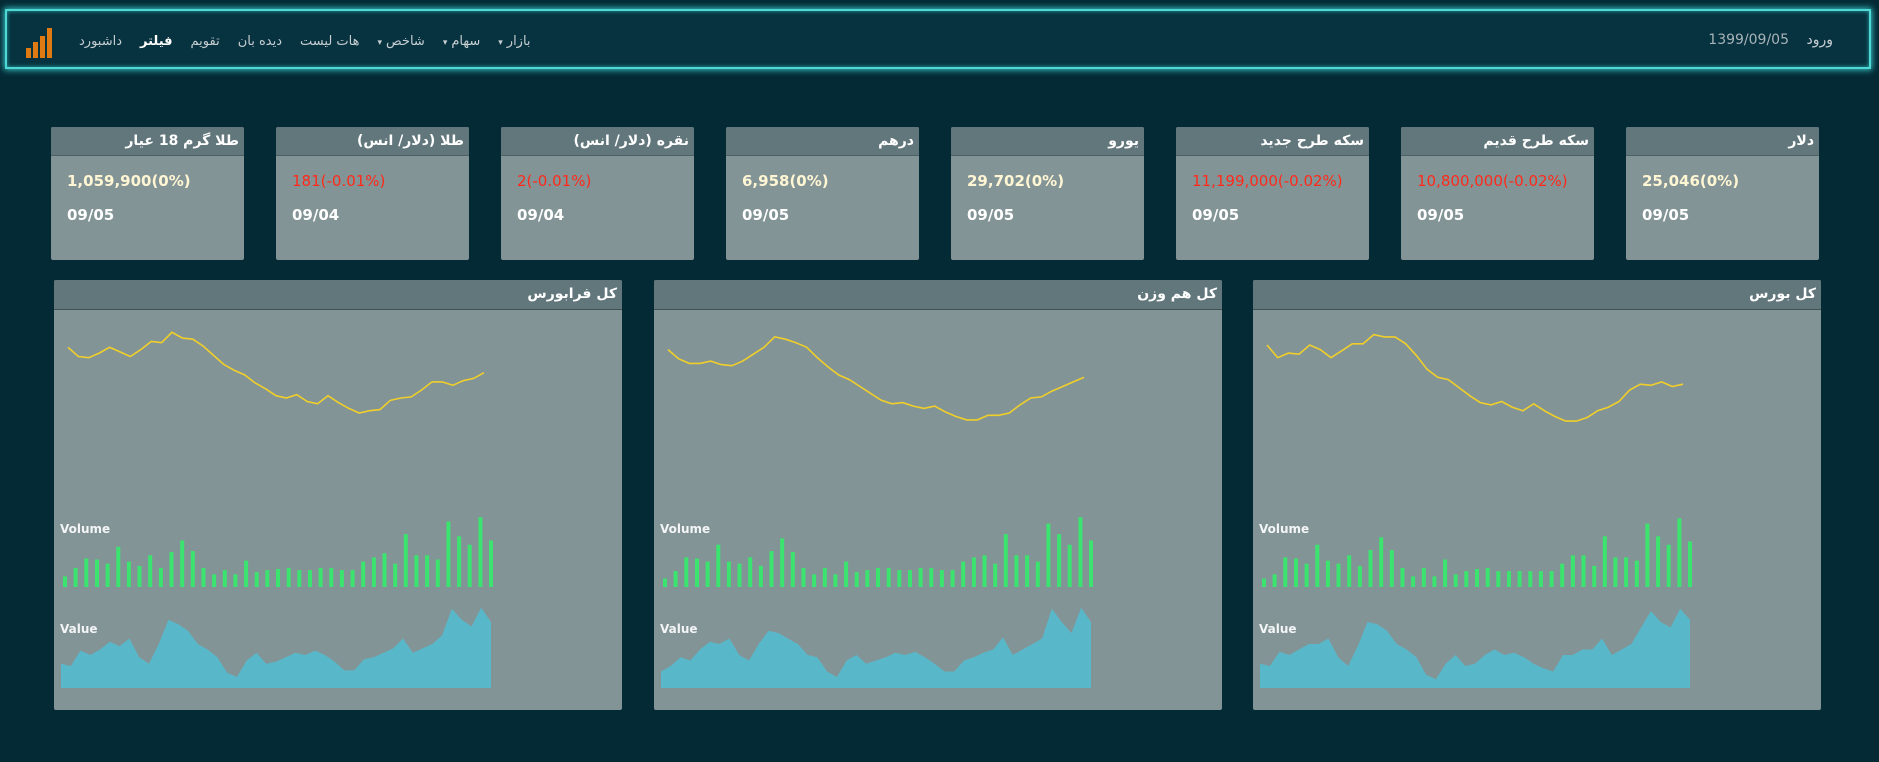 The height and width of the screenshot is (762, 1879). Describe the element at coordinates (1497, 193) in the screenshot. I see `rate-card: سکه طرح قدیم 10,800,000(-0.02%) 09/05` at that location.